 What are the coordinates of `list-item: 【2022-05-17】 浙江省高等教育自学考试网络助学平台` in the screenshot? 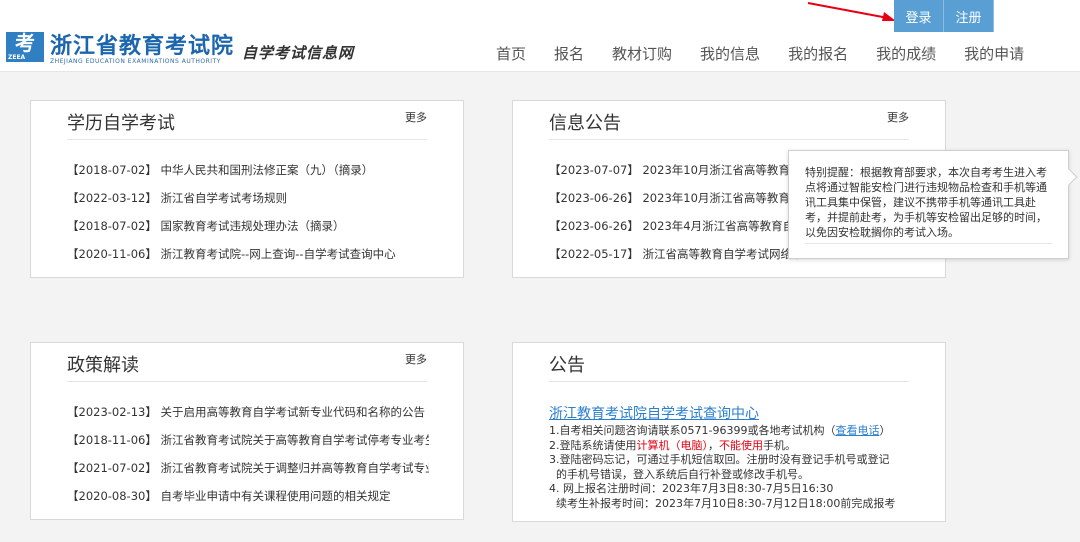 It's located at (674, 261).